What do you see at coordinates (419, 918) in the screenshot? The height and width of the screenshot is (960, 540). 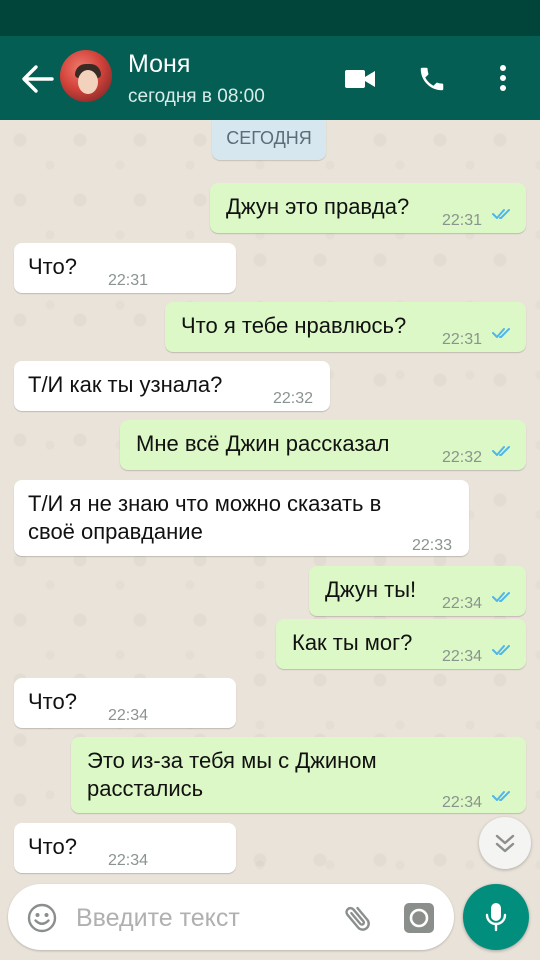 I see `camera-icon` at bounding box center [419, 918].